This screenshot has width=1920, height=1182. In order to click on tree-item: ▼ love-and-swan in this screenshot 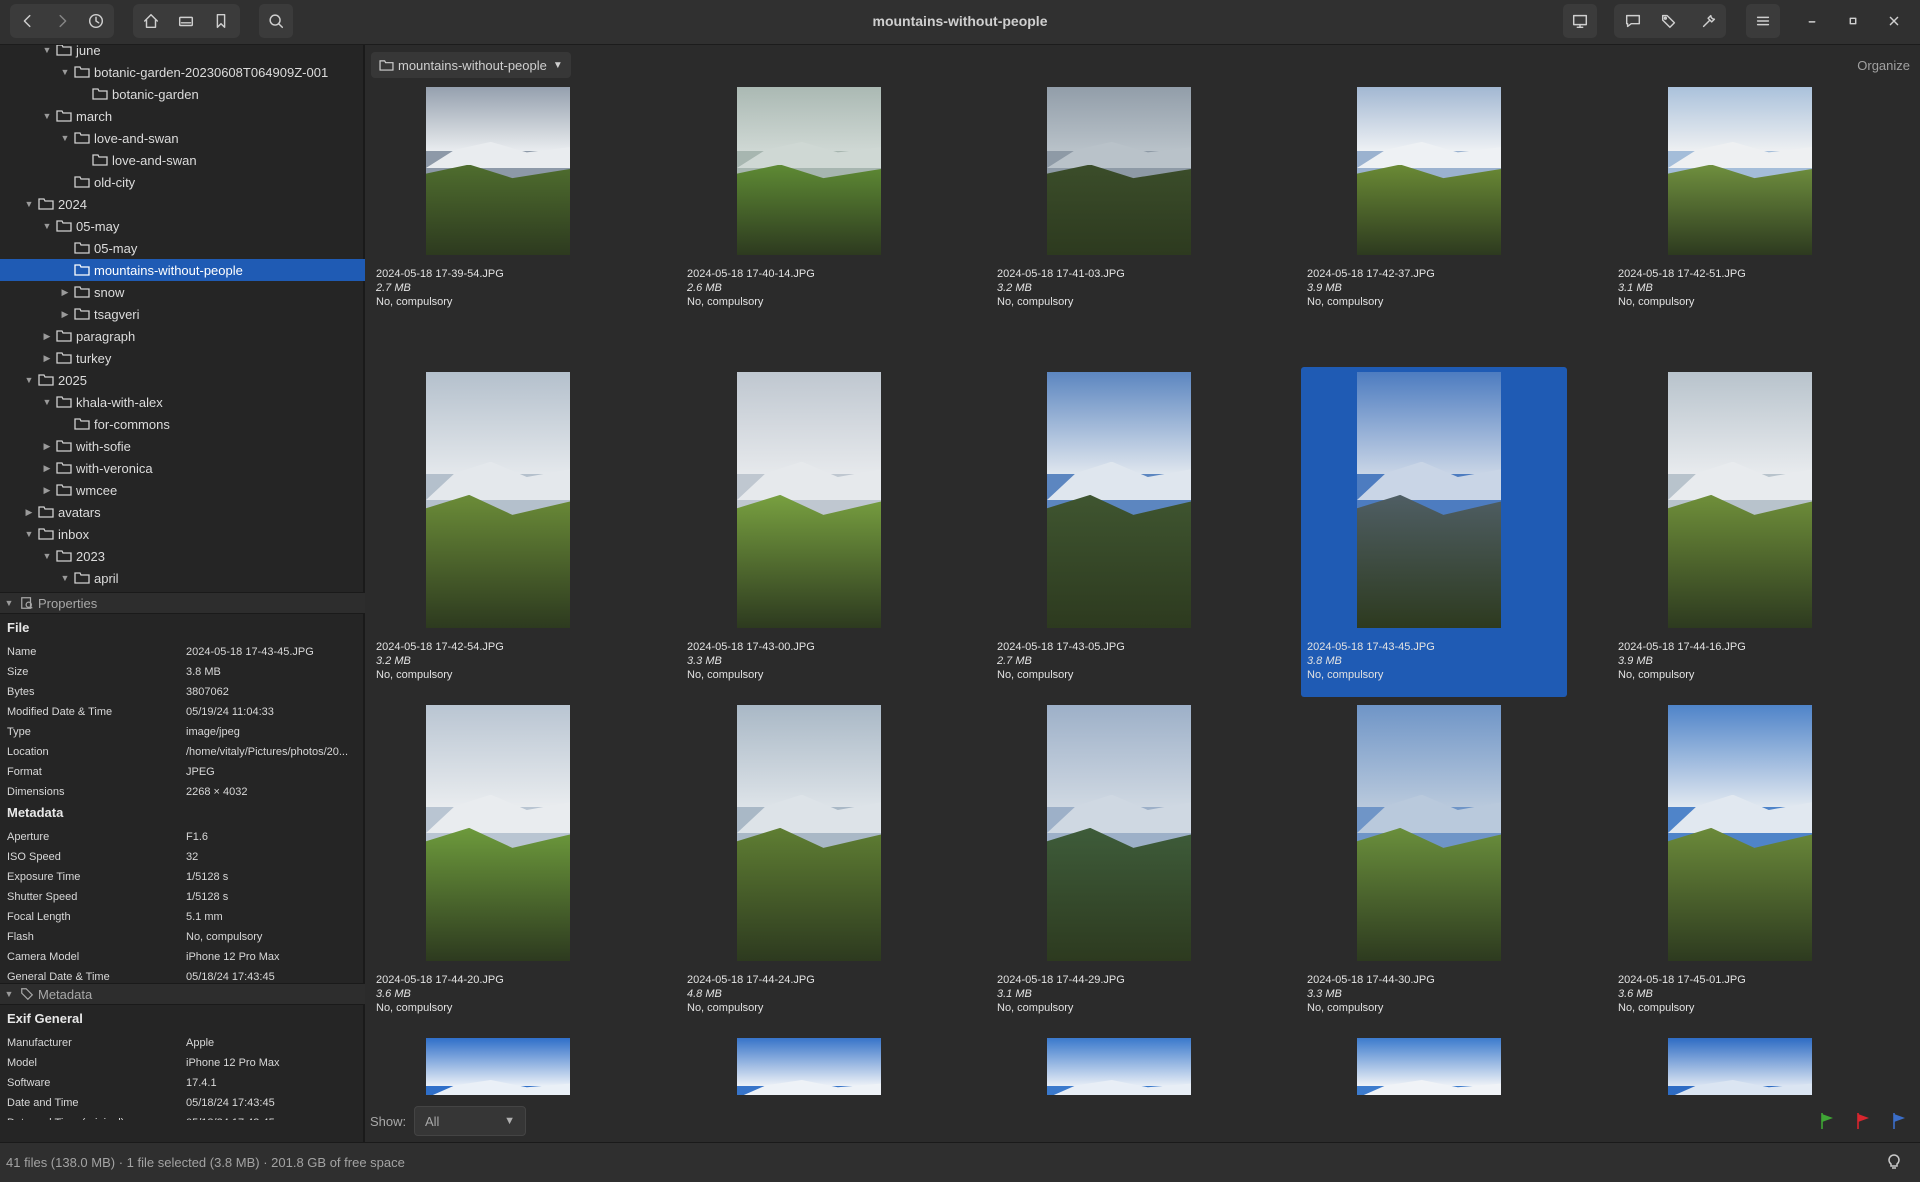, I will do `click(182, 138)`.